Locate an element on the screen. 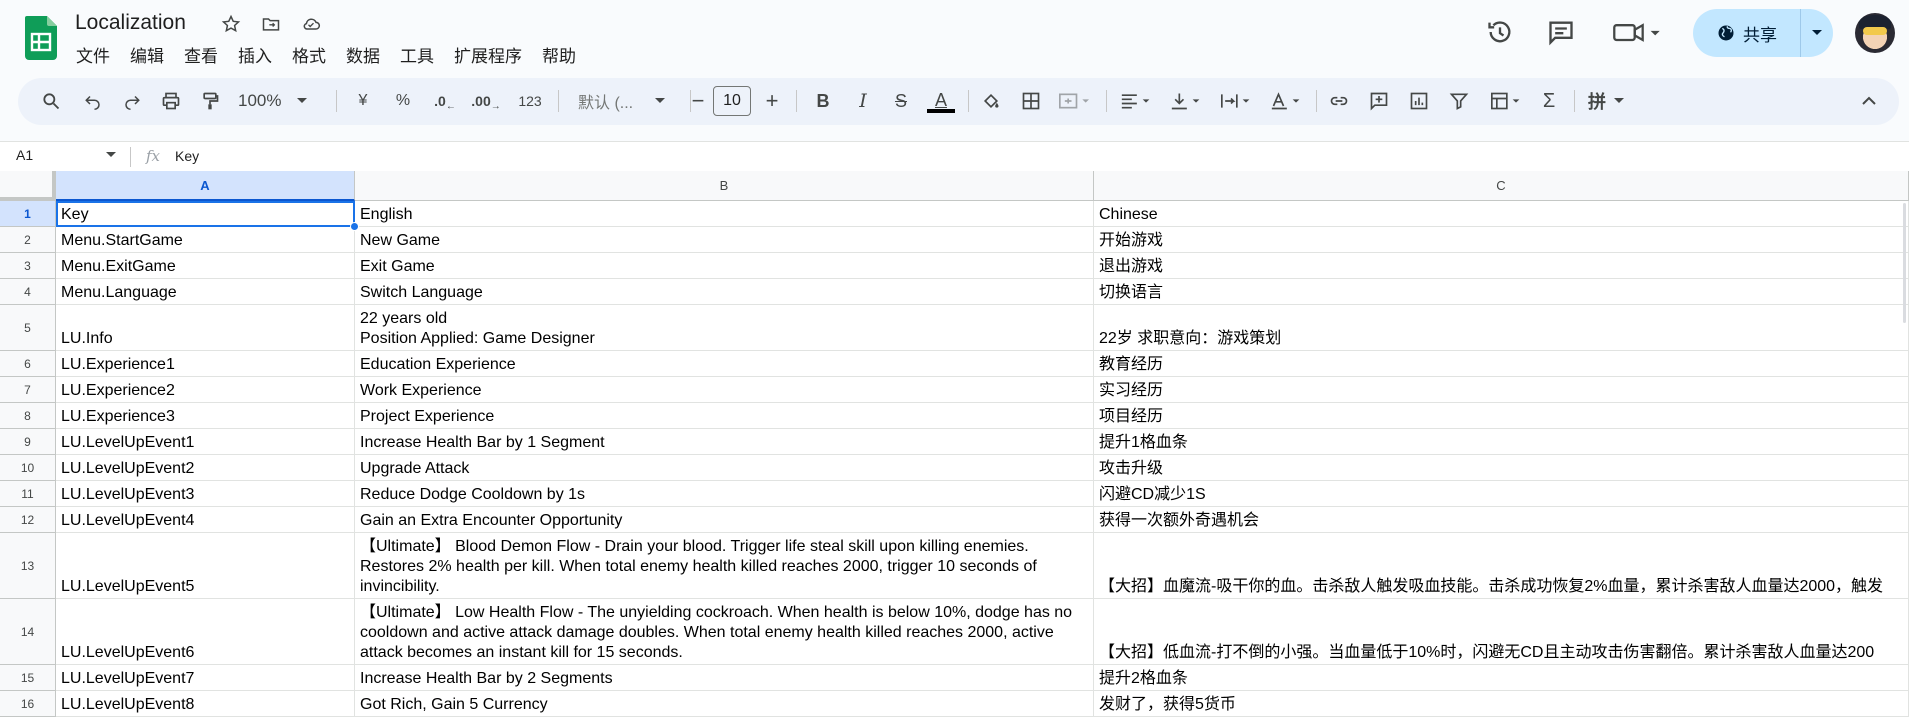 The width and height of the screenshot is (1909, 720). row-header: 3 is located at coordinates (28, 266).